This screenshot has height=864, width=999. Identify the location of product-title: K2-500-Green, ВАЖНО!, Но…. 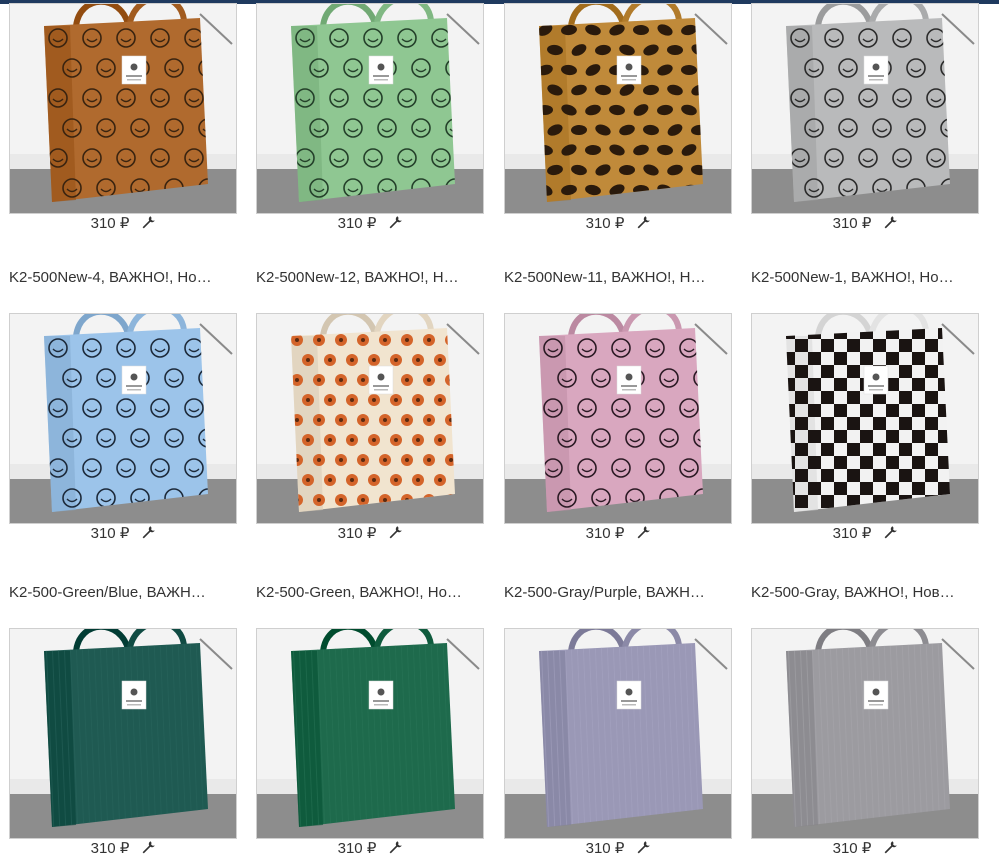
(370, 593).